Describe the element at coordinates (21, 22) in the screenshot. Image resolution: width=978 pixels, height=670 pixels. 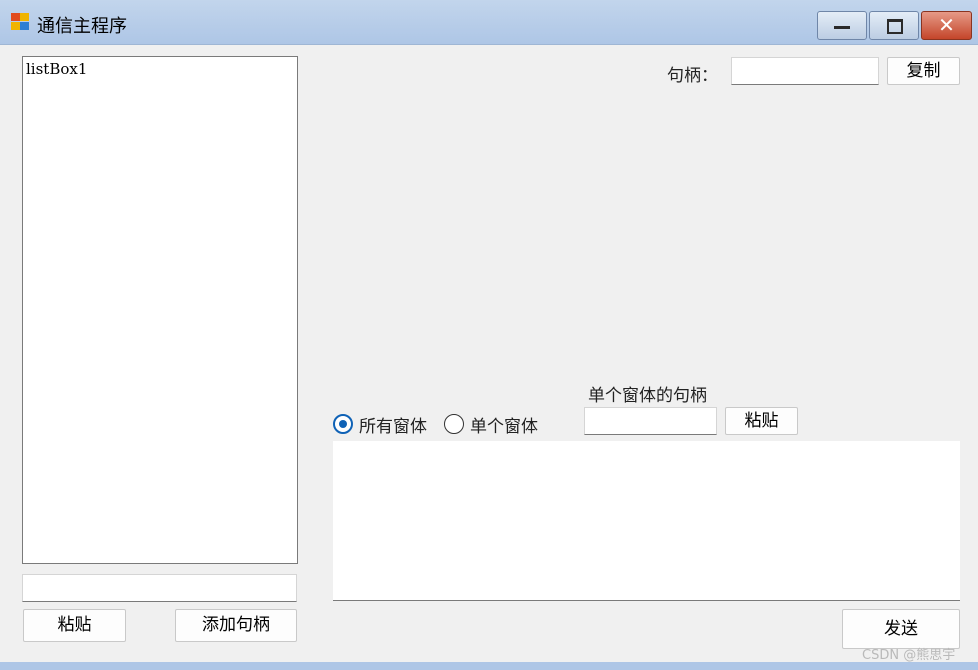
I see `app-icon` at that location.